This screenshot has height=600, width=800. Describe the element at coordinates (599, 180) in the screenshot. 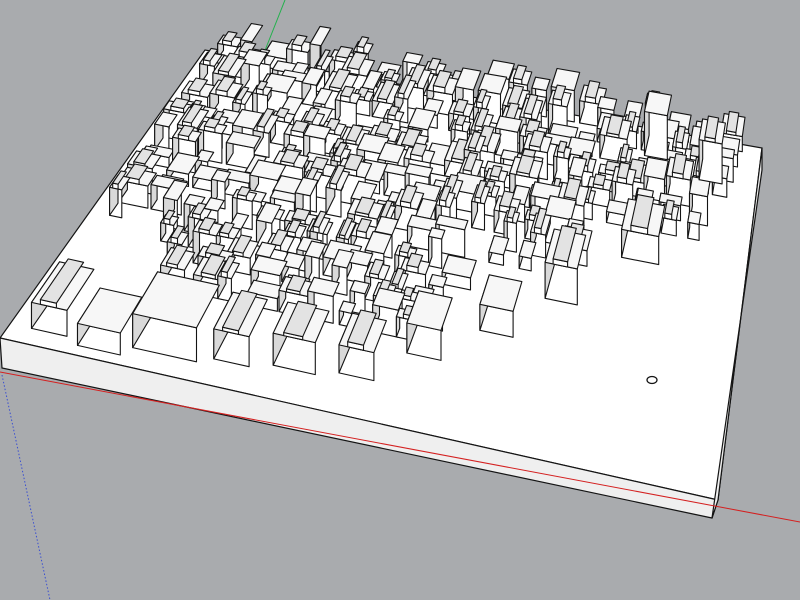

I see `rooftop-structure-top` at that location.